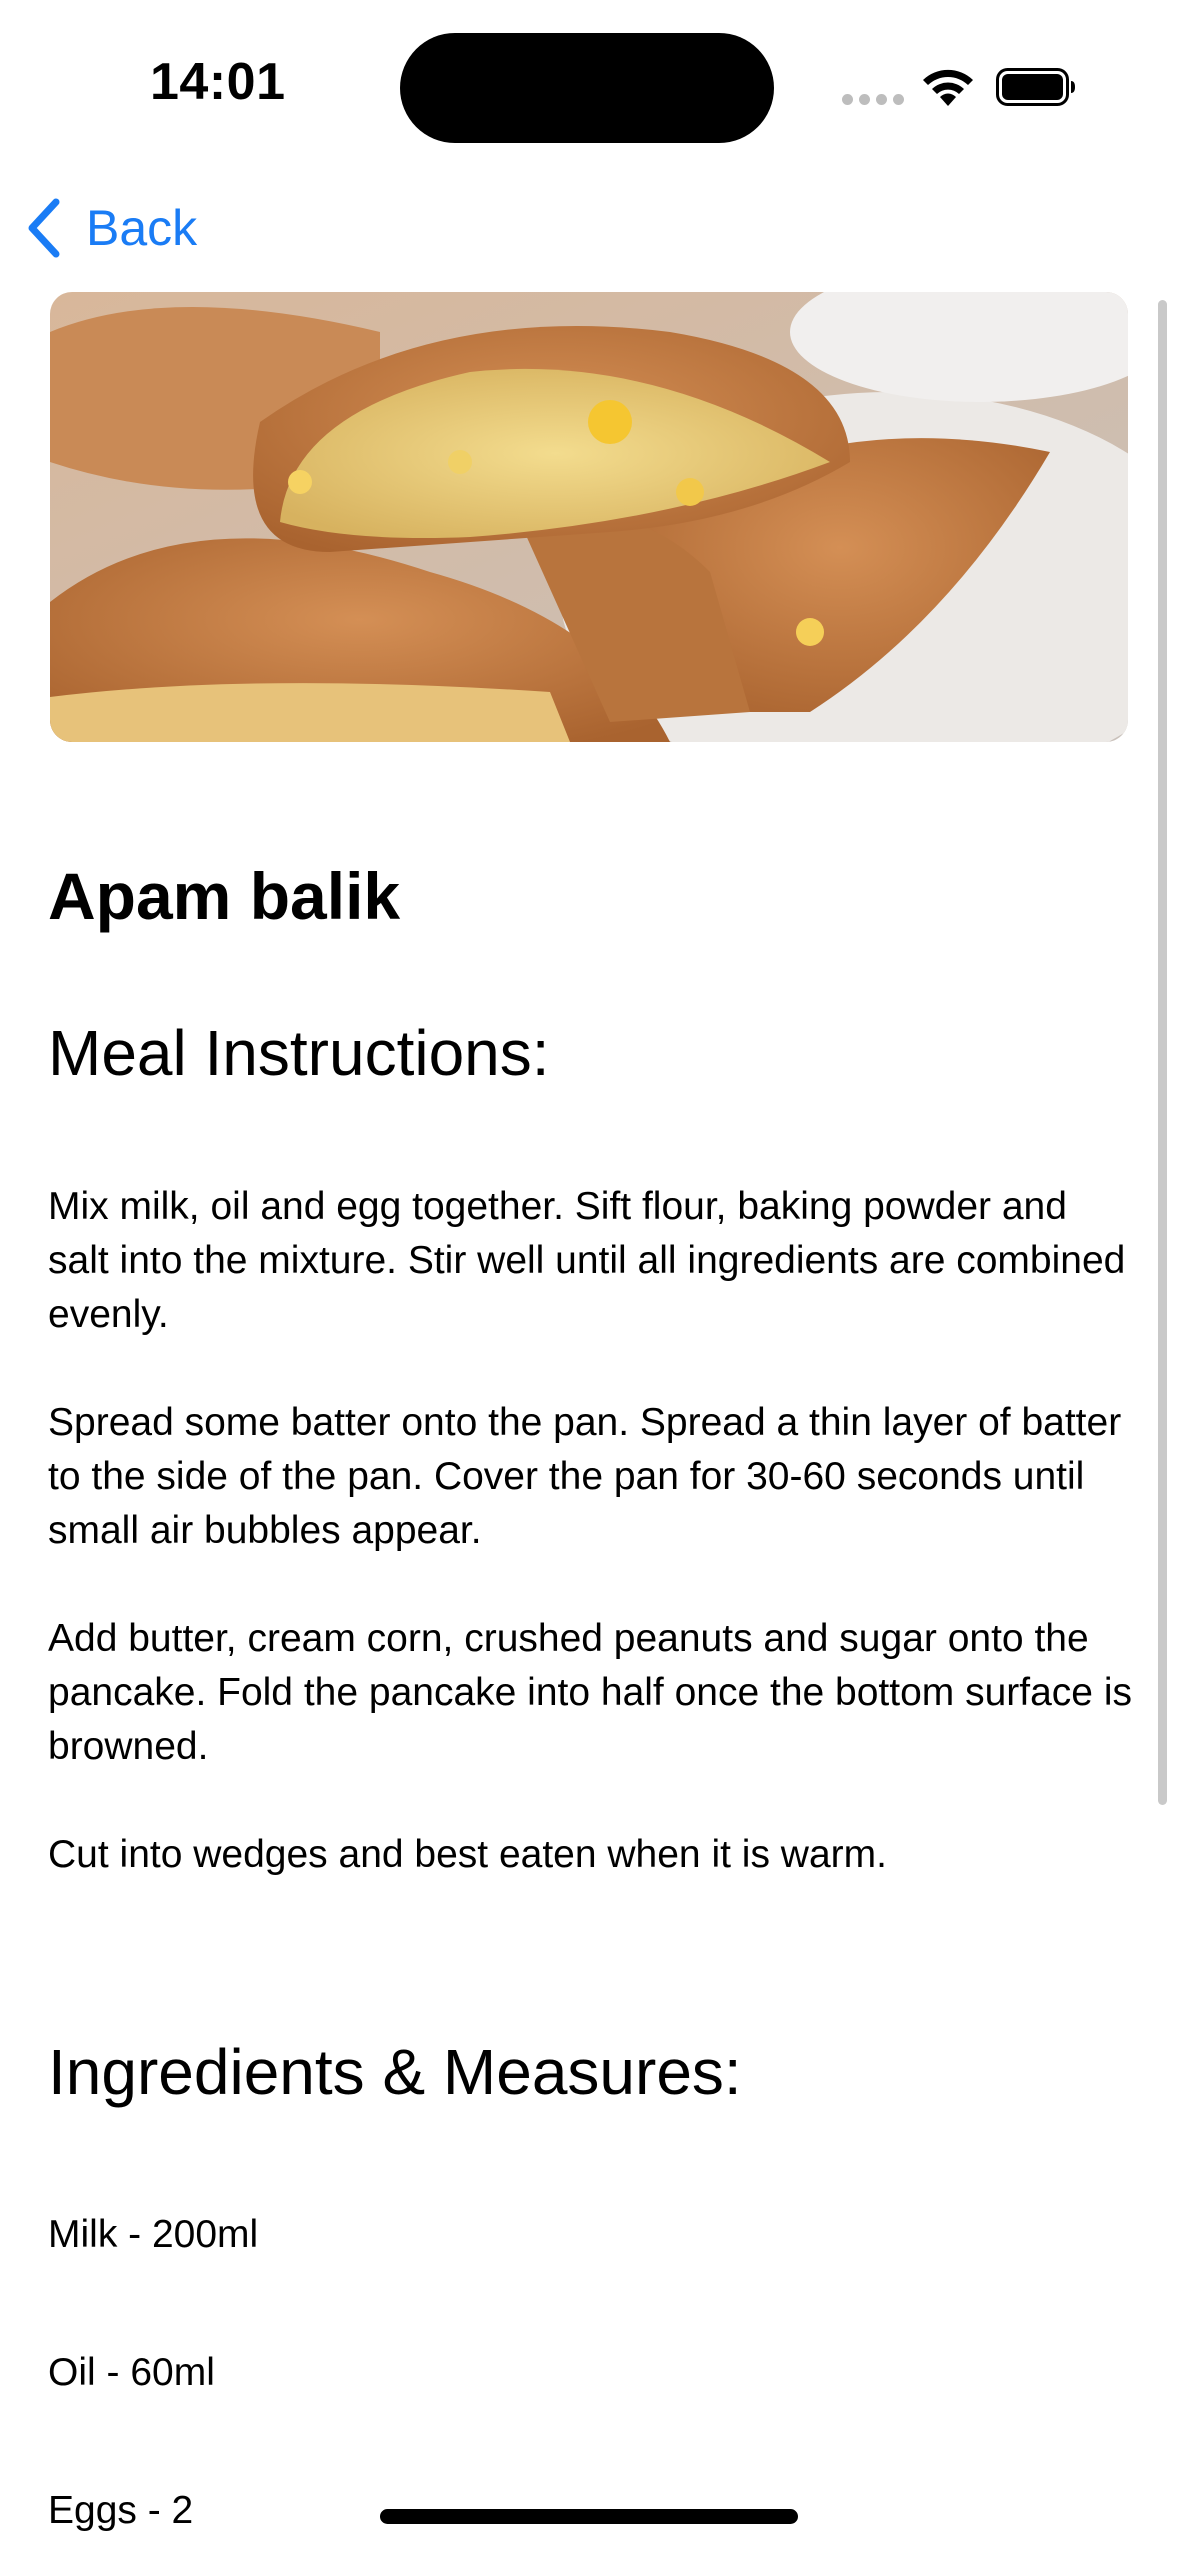 This screenshot has width=1179, height=2556. What do you see at coordinates (1162, 1052) in the screenshot?
I see `scroll-indicator` at bounding box center [1162, 1052].